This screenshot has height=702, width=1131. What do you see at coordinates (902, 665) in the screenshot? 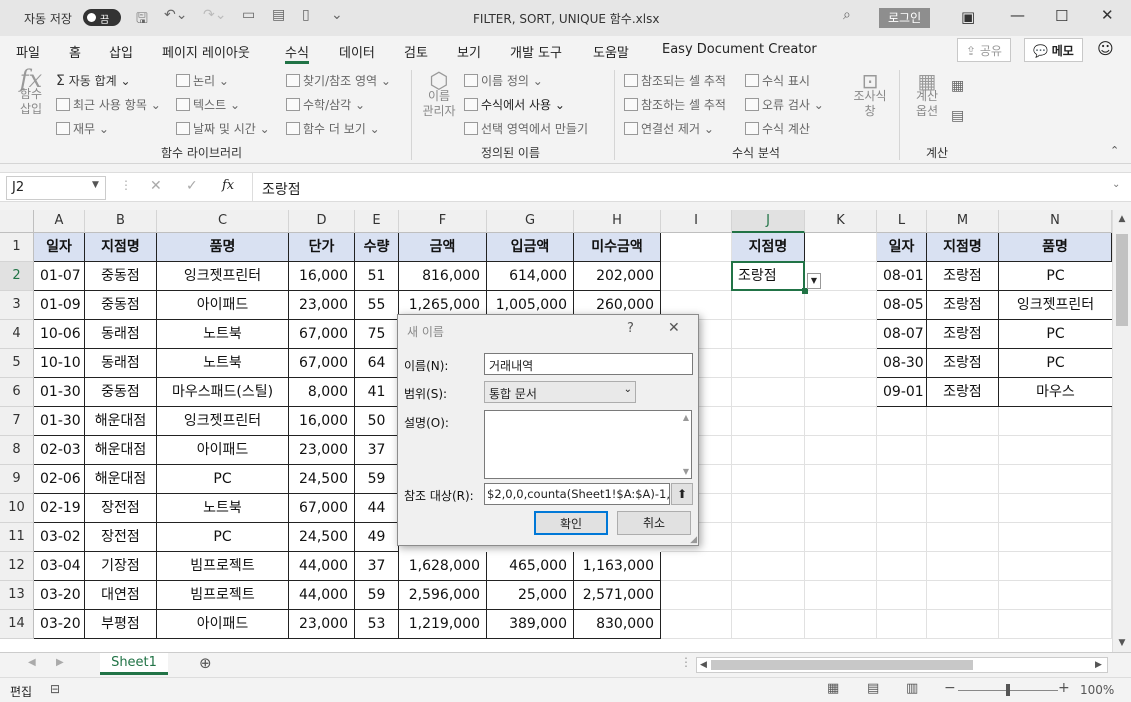
I see `horizontal-scrollbar: ◀ ▶` at bounding box center [902, 665].